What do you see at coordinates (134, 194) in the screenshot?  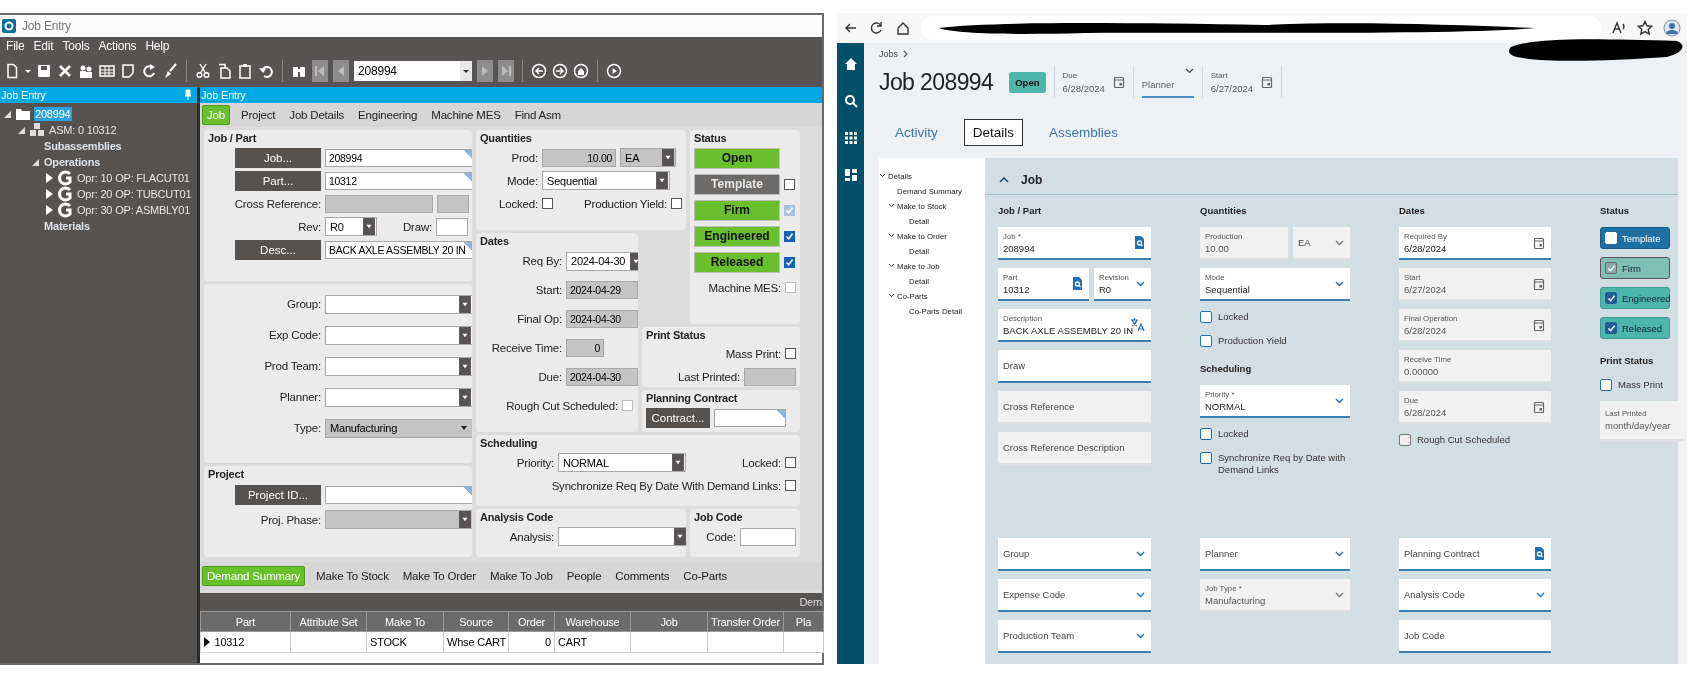 I see `tree-item: Opr: 20 OP: TUBCUT01` at bounding box center [134, 194].